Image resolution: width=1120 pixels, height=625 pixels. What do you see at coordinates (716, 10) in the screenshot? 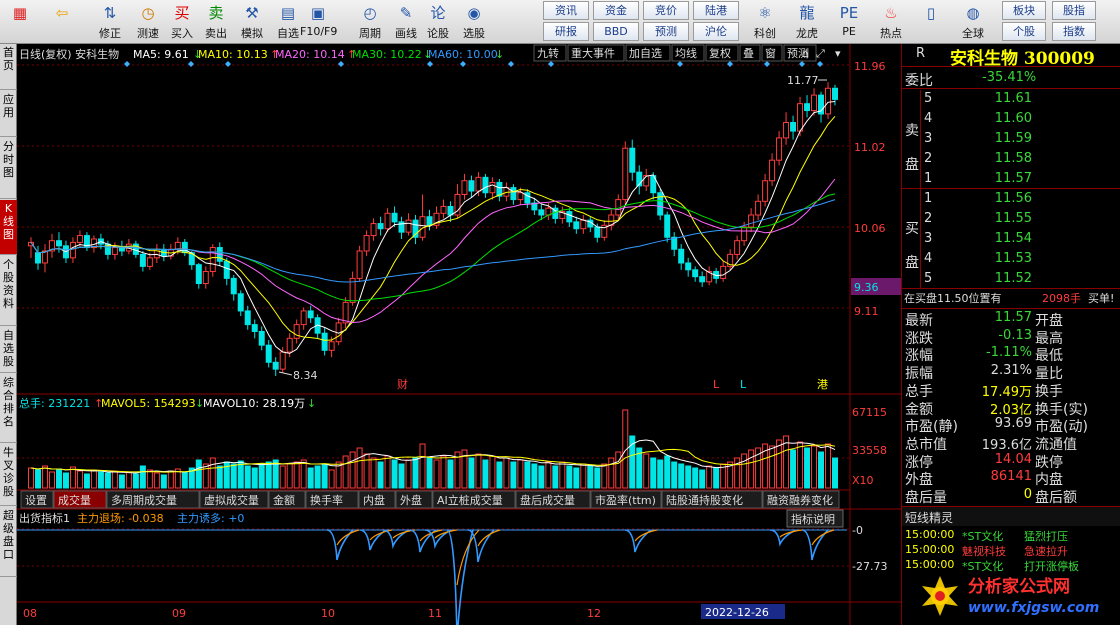
I see `toolbar-word-button: 陆港` at bounding box center [716, 10].